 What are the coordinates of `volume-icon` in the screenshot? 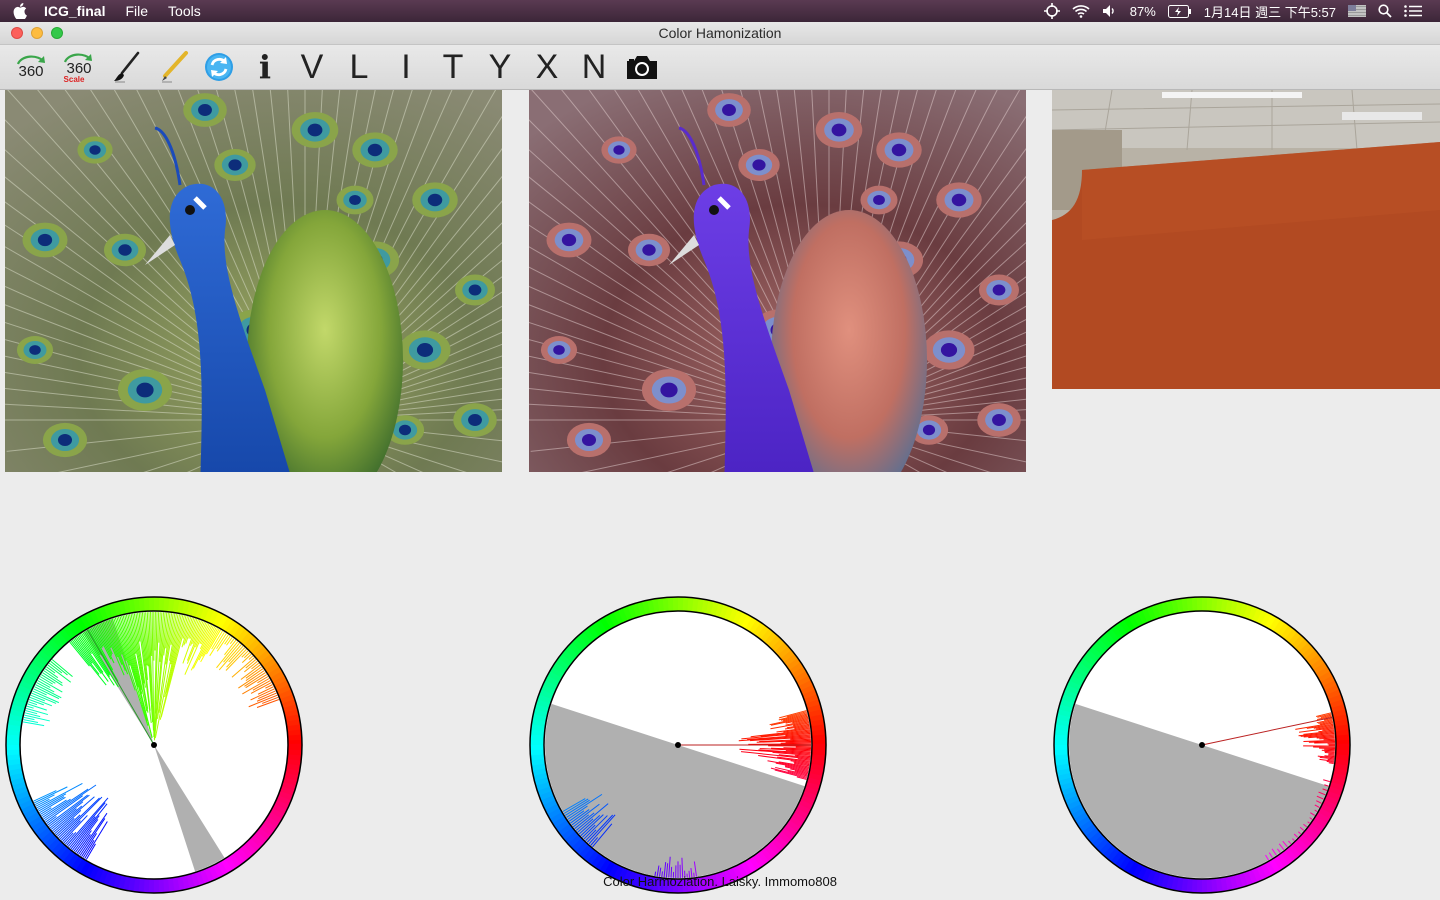 It's located at (1110, 11).